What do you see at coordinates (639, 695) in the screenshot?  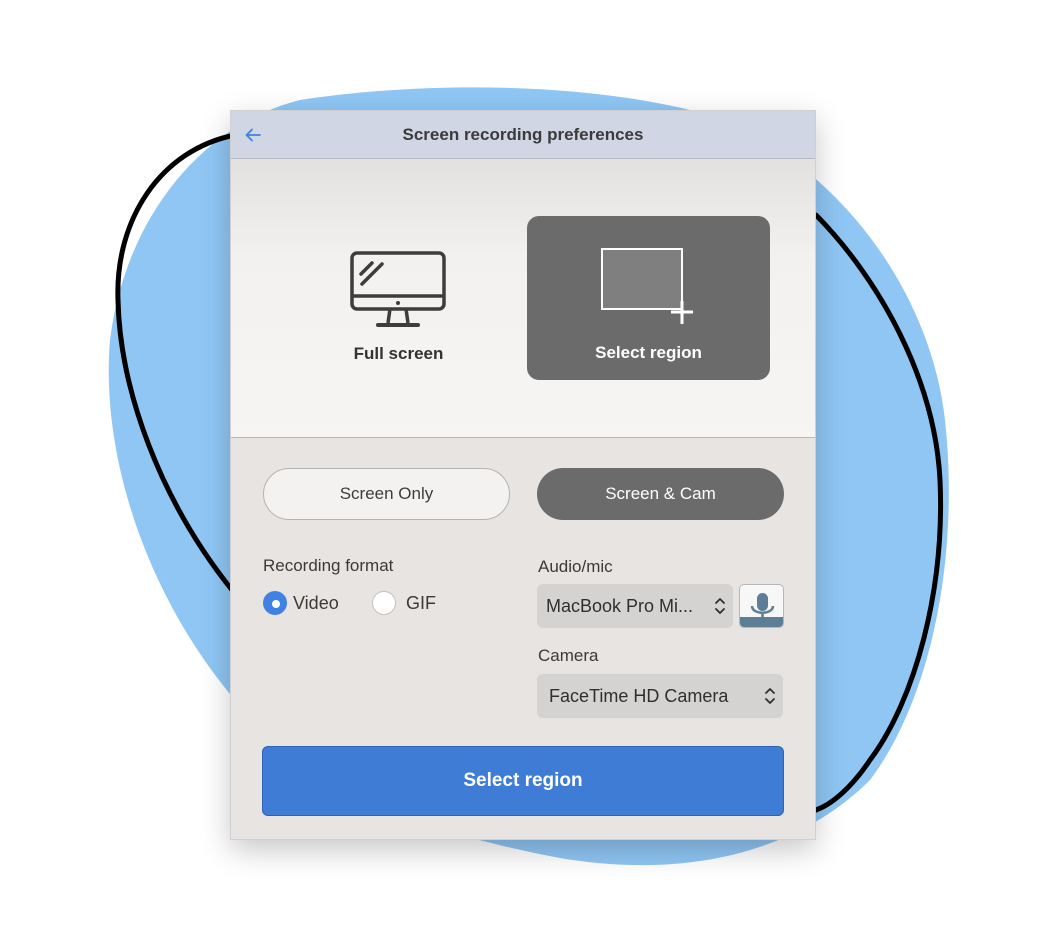 I see `camera-value: FaceTime HD Camera` at bounding box center [639, 695].